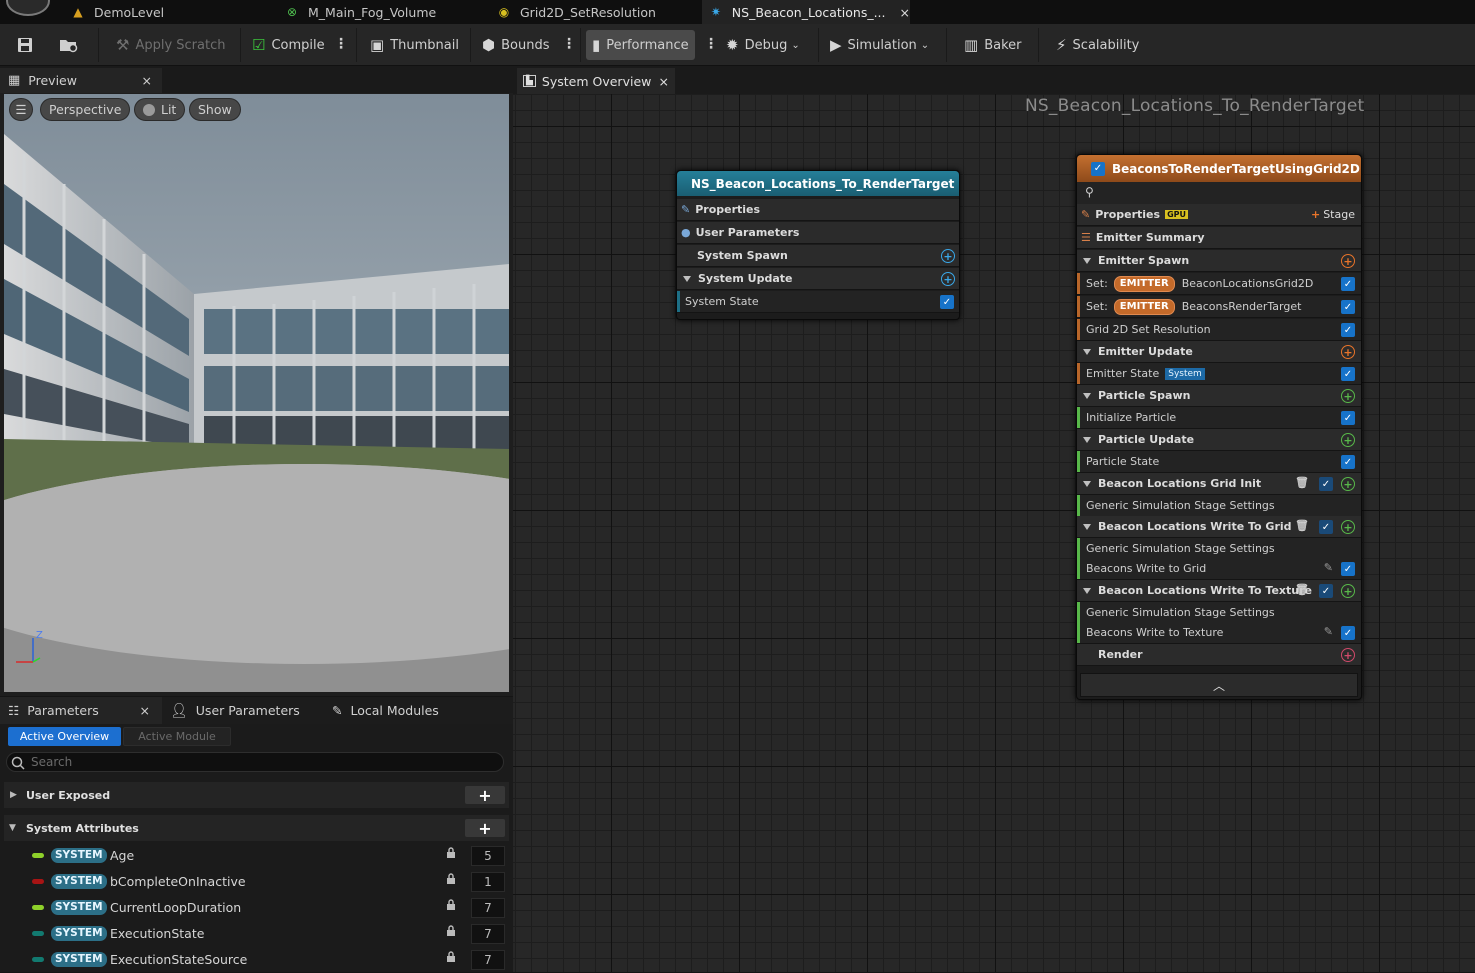 The width and height of the screenshot is (1475, 973). Describe the element at coordinates (711, 44) in the screenshot. I see `performance-options-icon: ⋮` at that location.